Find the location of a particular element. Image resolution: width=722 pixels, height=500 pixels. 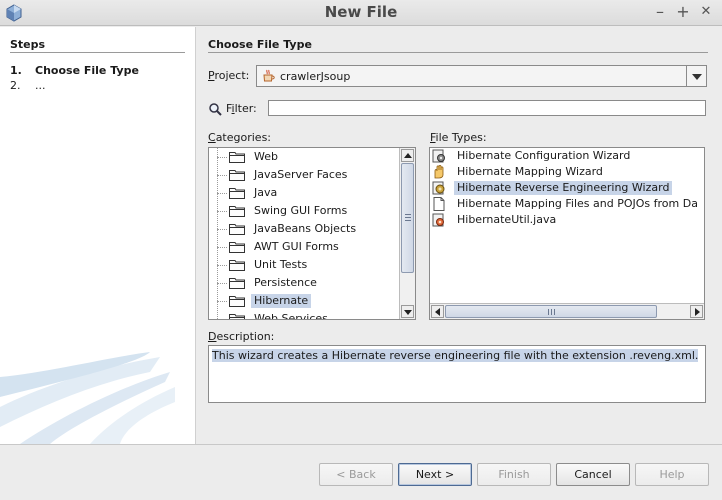

project-combo: crawlerJsoup is located at coordinates (481, 76).